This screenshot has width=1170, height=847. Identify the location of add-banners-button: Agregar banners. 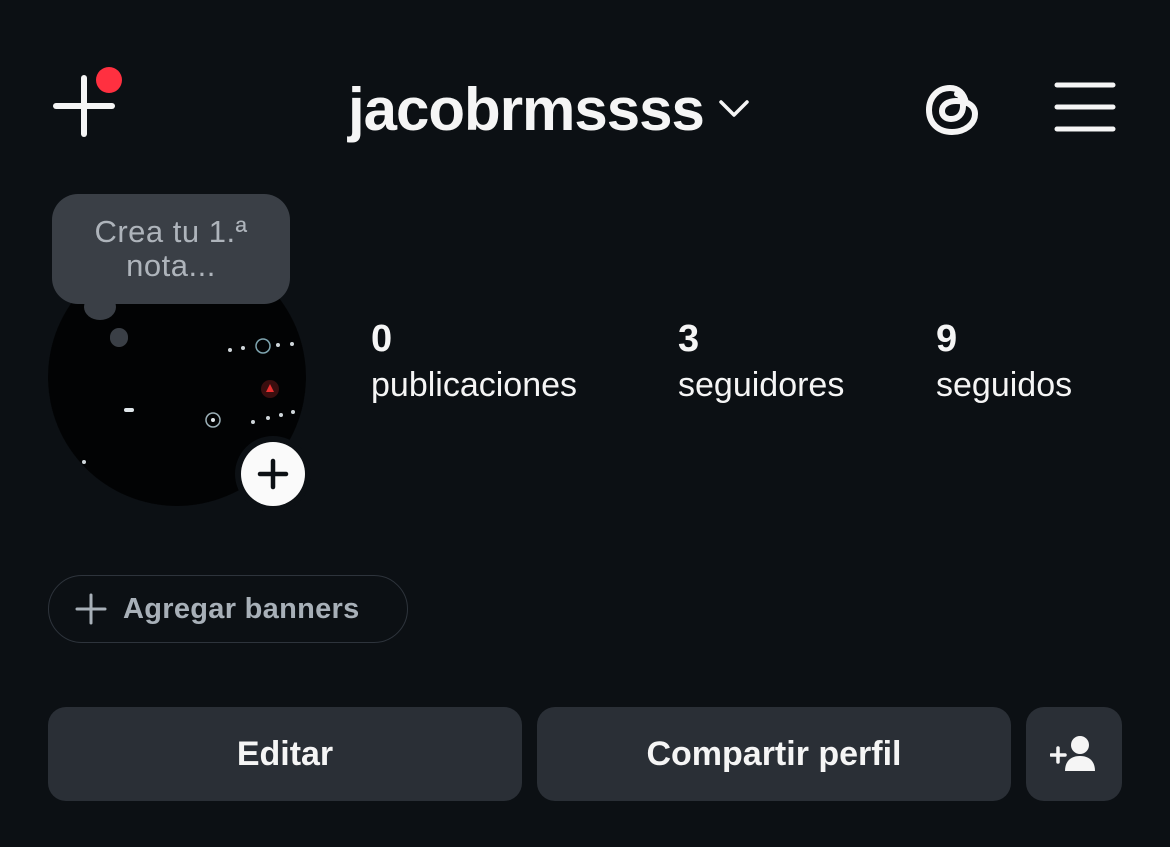
(228, 609).